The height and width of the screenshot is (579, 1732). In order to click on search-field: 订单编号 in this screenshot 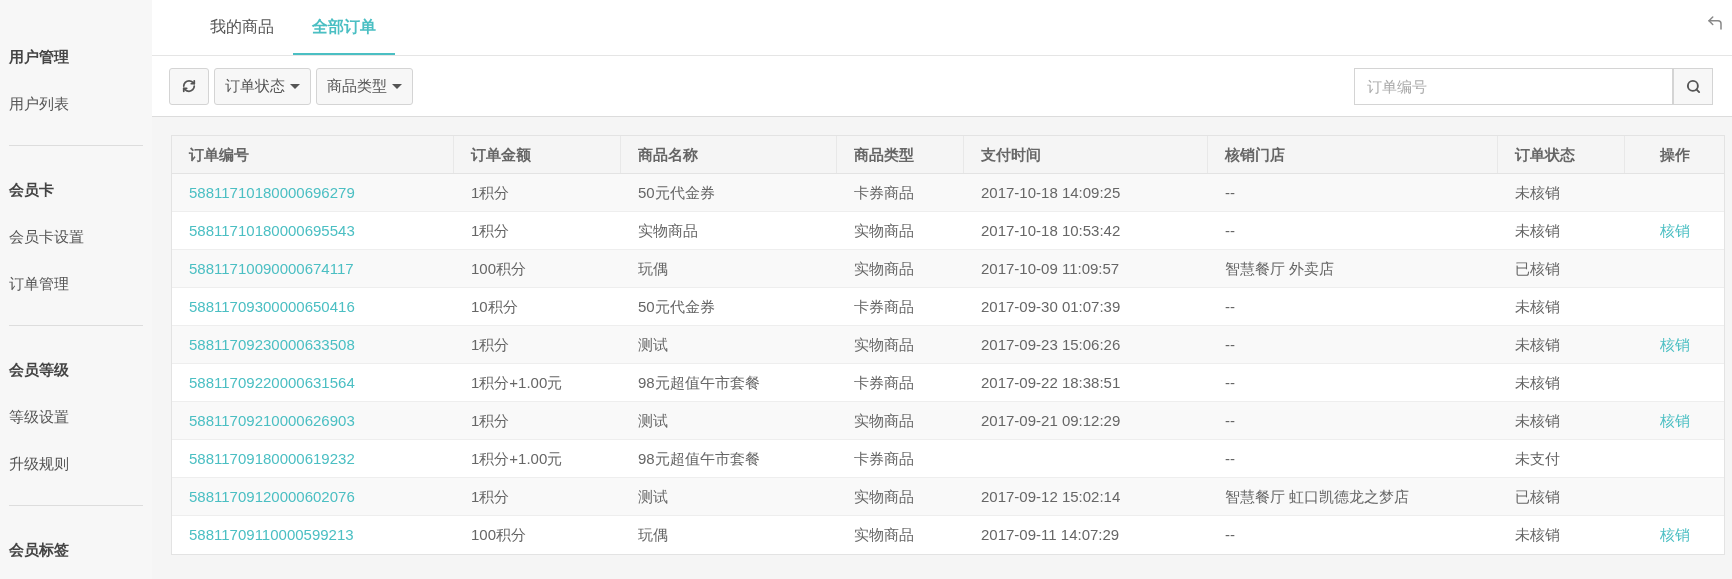, I will do `click(1513, 86)`.